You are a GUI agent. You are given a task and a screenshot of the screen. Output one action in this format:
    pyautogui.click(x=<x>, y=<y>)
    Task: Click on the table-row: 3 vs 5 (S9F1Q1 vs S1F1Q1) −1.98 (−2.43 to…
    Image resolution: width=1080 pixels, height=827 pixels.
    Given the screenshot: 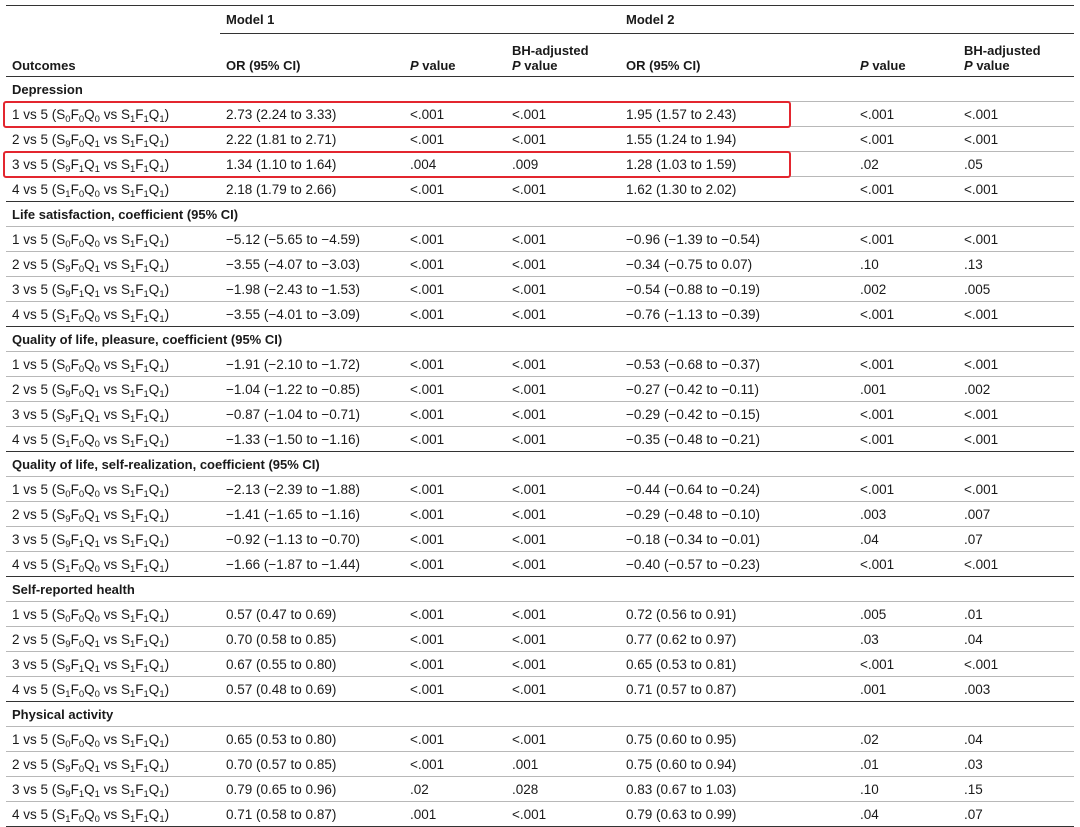 What is the action you would take?
    pyautogui.click(x=540, y=289)
    